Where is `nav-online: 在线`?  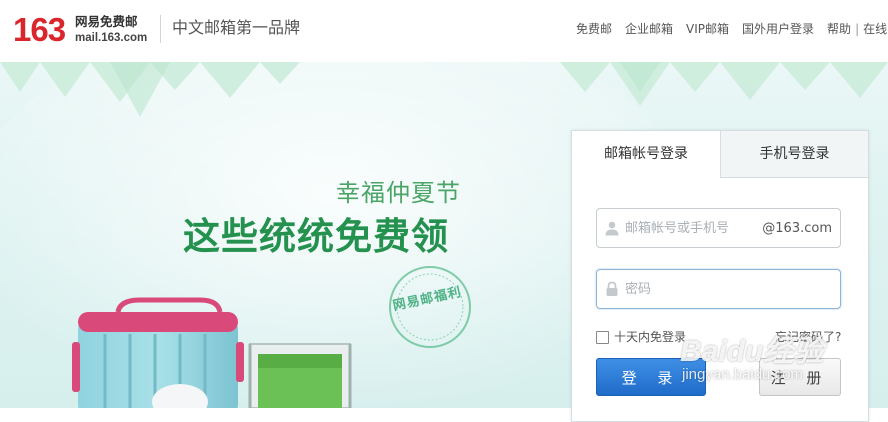 nav-online: 在线 is located at coordinates (875, 29).